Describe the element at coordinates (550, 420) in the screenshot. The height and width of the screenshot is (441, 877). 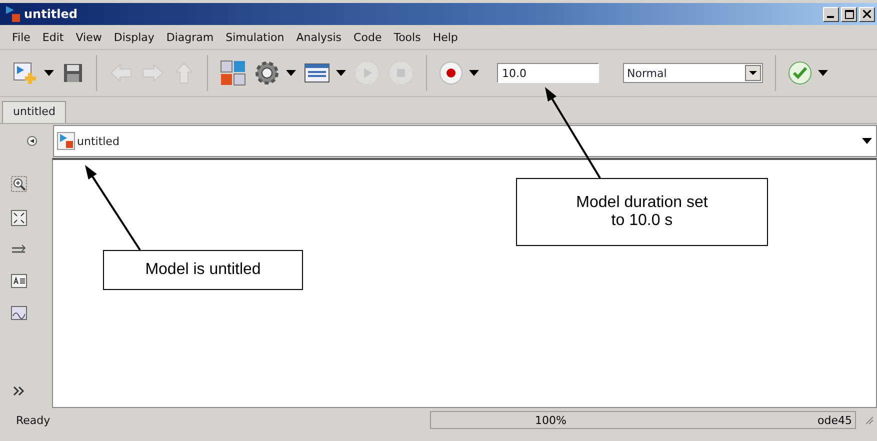
I see `zoom-level: 100%` at that location.